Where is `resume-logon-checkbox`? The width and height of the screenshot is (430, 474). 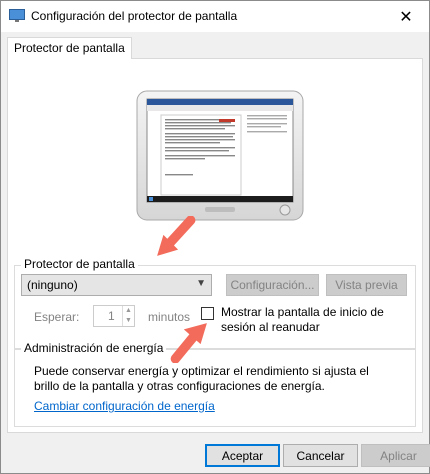 resume-logon-checkbox is located at coordinates (207, 313).